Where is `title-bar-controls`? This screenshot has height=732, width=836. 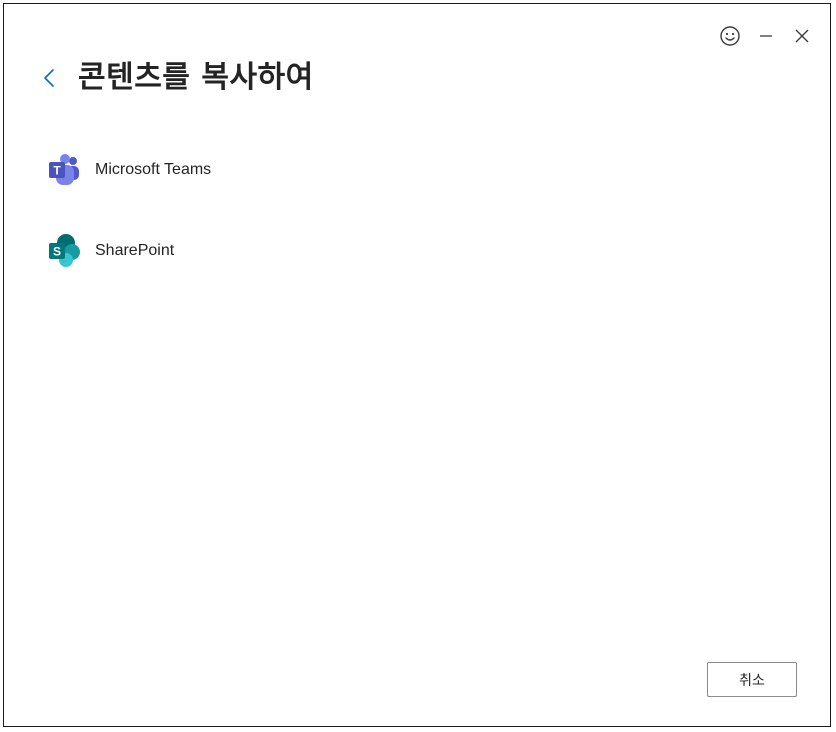 title-bar-controls is located at coordinates (766, 36).